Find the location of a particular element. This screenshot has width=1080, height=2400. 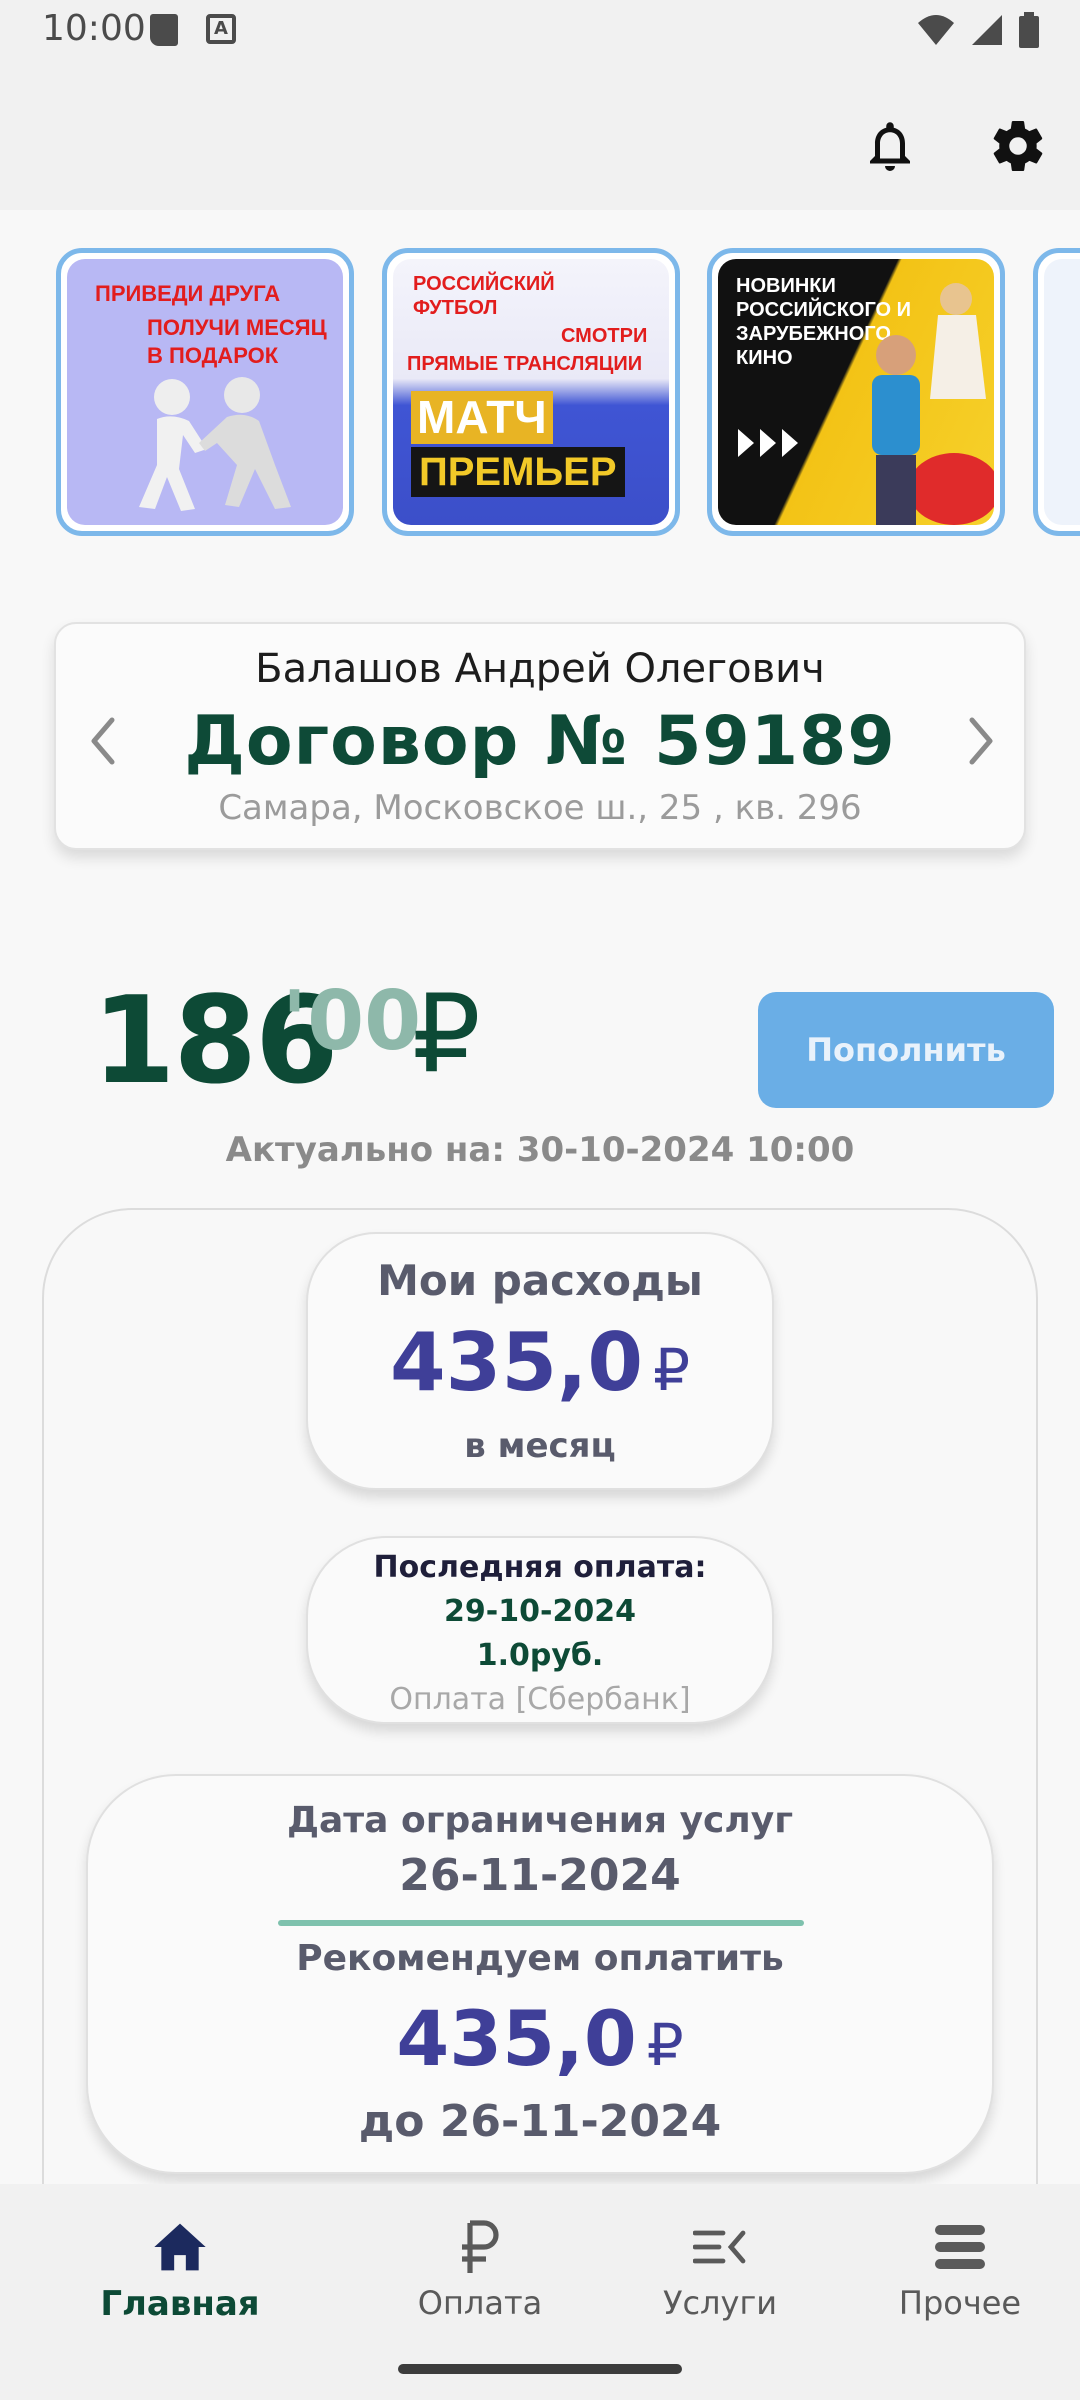

limit-title: Дата ограничения услуг is located at coordinates (540, 1820).